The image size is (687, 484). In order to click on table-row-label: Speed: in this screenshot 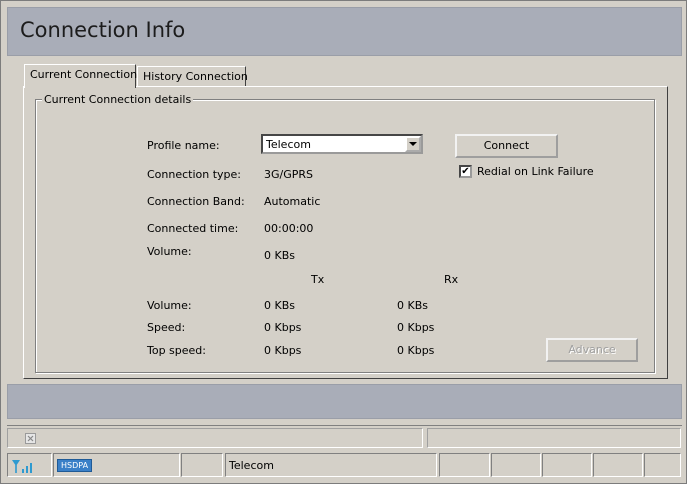, I will do `click(166, 327)`.